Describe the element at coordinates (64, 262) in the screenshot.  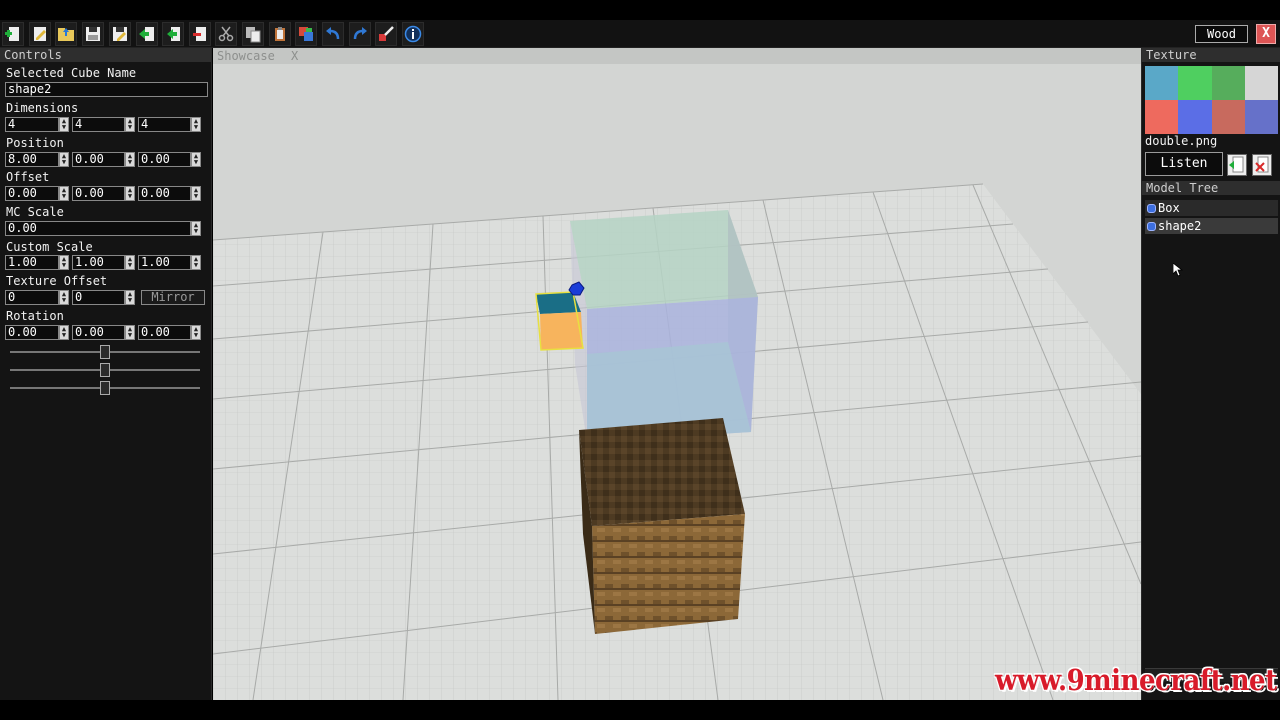
I see `custom-scale-x-spinner: ▲ ▼` at that location.